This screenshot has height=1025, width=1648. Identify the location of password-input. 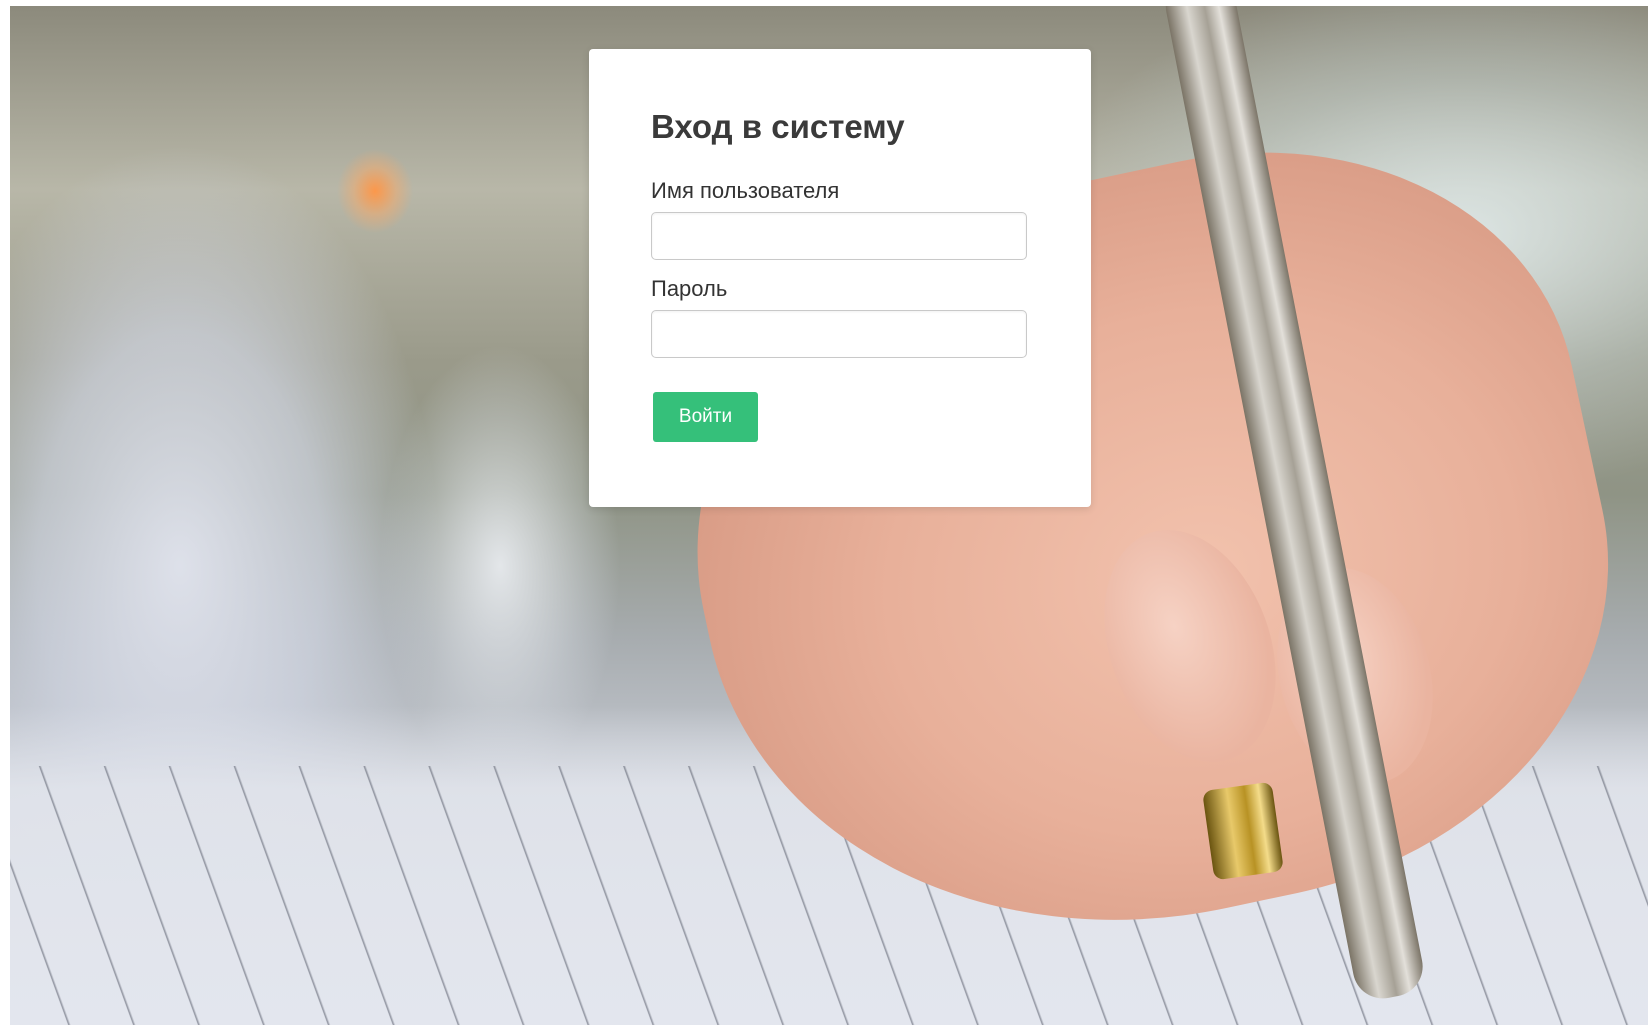
(839, 334).